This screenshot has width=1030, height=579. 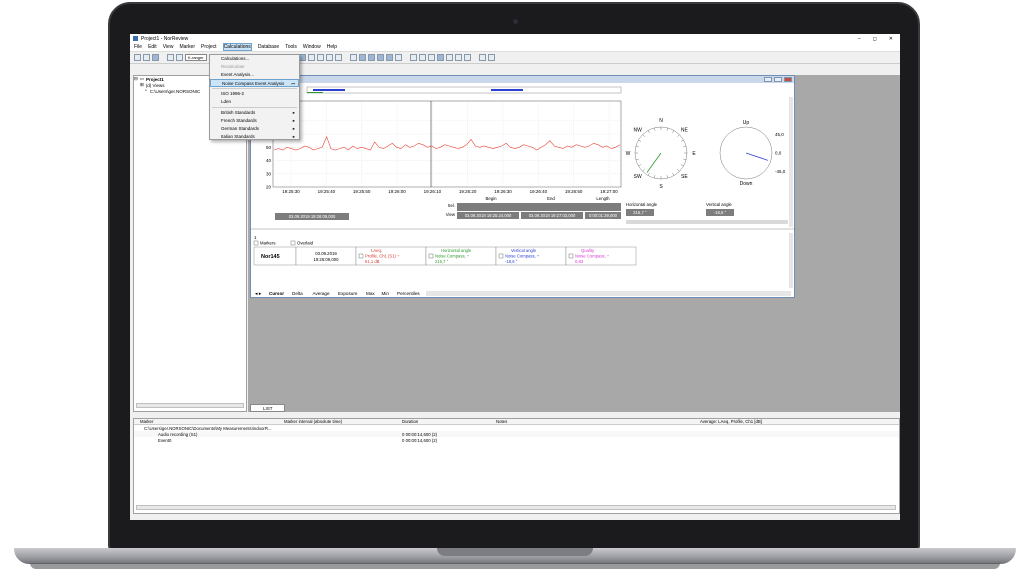 I want to click on menu-edit: Edit, so click(x=152, y=47).